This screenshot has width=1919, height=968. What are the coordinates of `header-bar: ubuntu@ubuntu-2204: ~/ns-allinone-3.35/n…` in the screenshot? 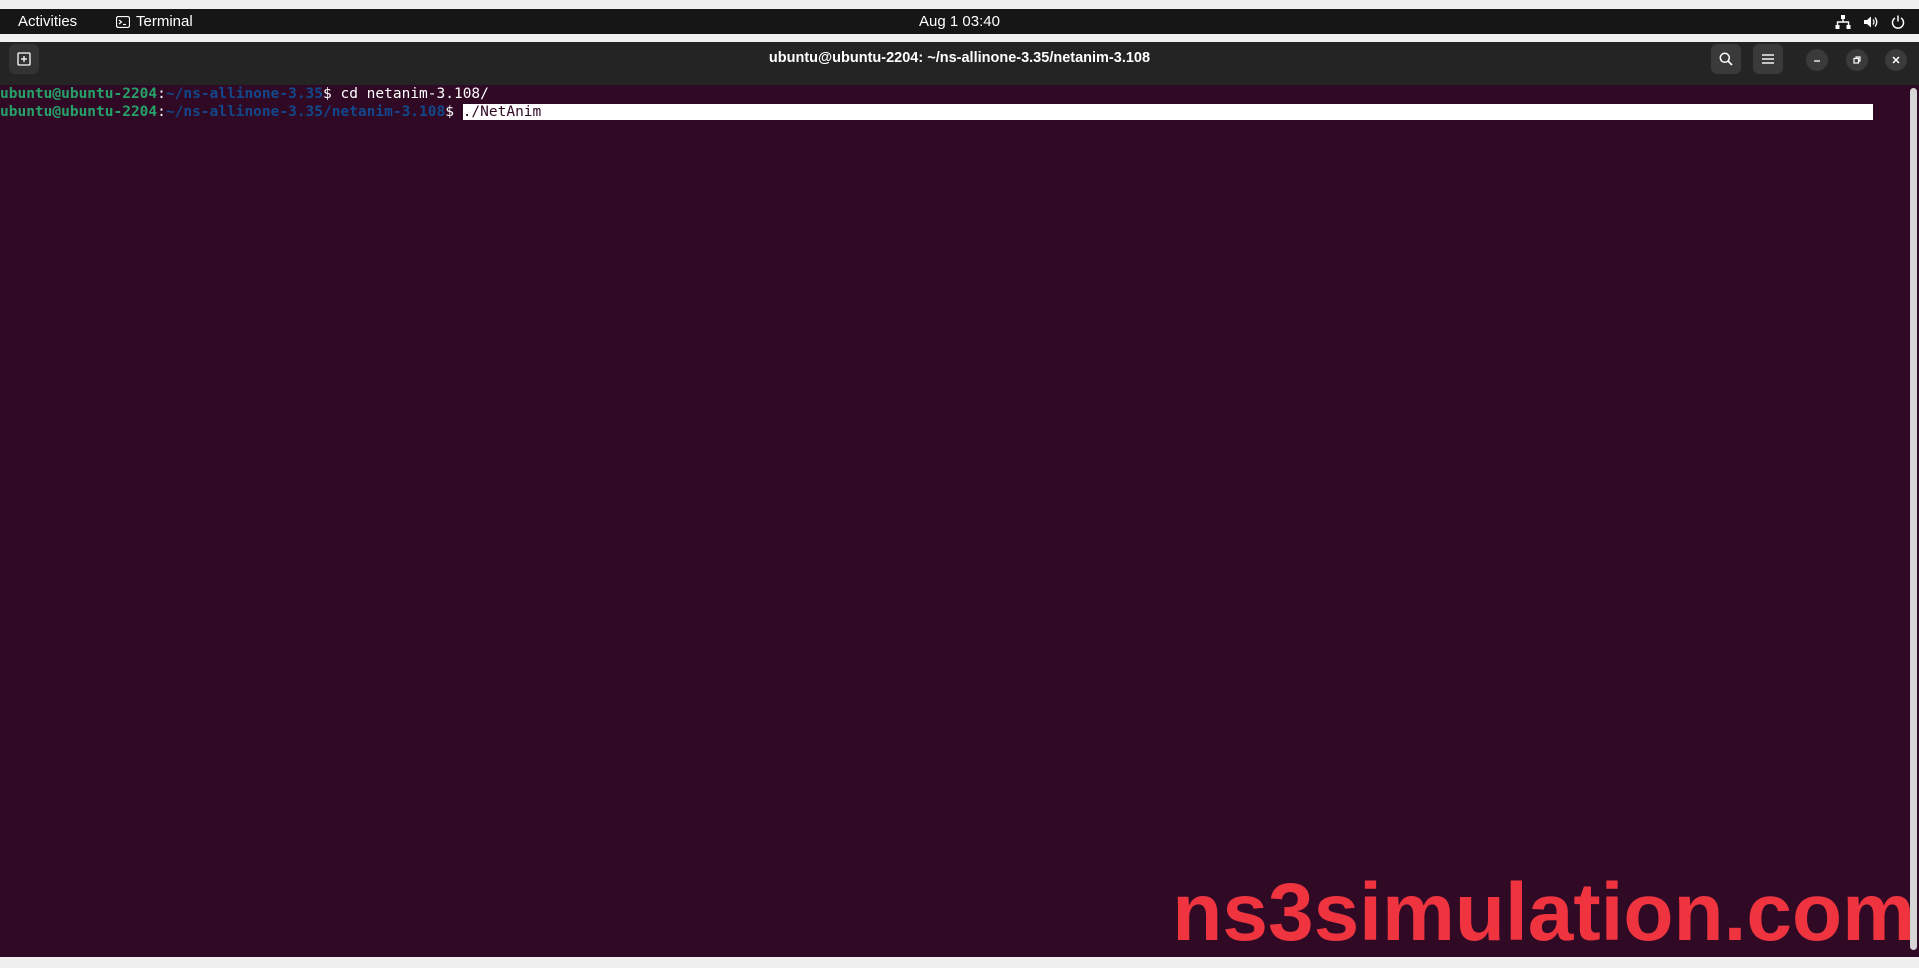 It's located at (959, 63).